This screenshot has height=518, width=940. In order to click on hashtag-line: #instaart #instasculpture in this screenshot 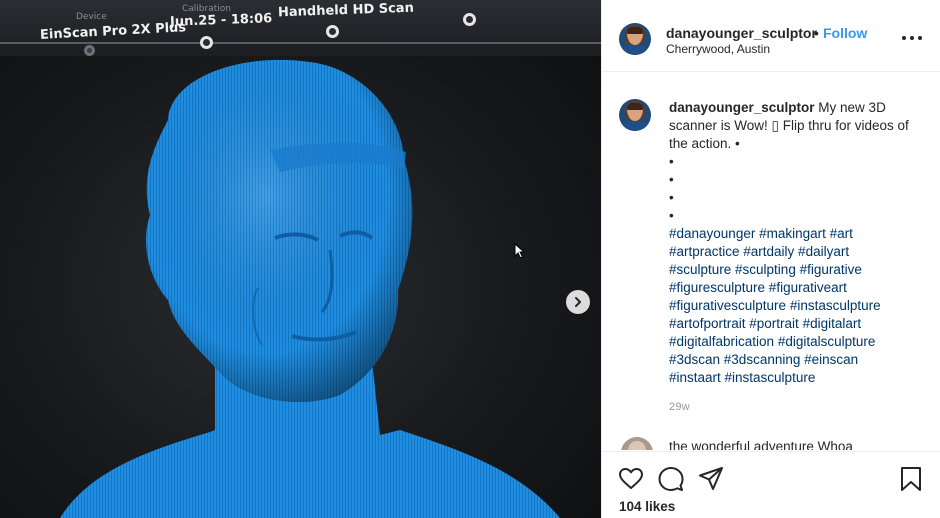, I will do `click(794, 378)`.